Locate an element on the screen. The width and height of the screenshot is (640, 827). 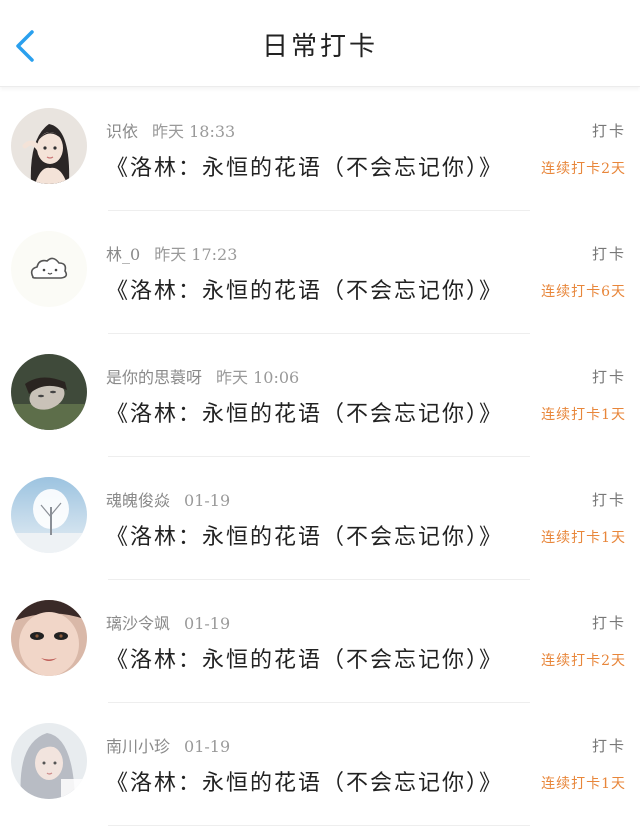
streak-badge: 连续打卡6天 is located at coordinates (583, 292).